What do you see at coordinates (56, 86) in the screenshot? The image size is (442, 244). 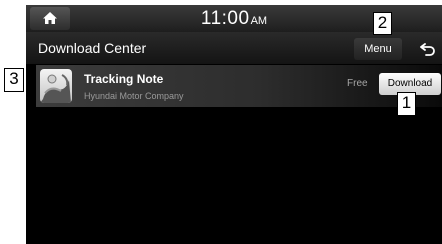 I see `tracking-note-app-icon` at bounding box center [56, 86].